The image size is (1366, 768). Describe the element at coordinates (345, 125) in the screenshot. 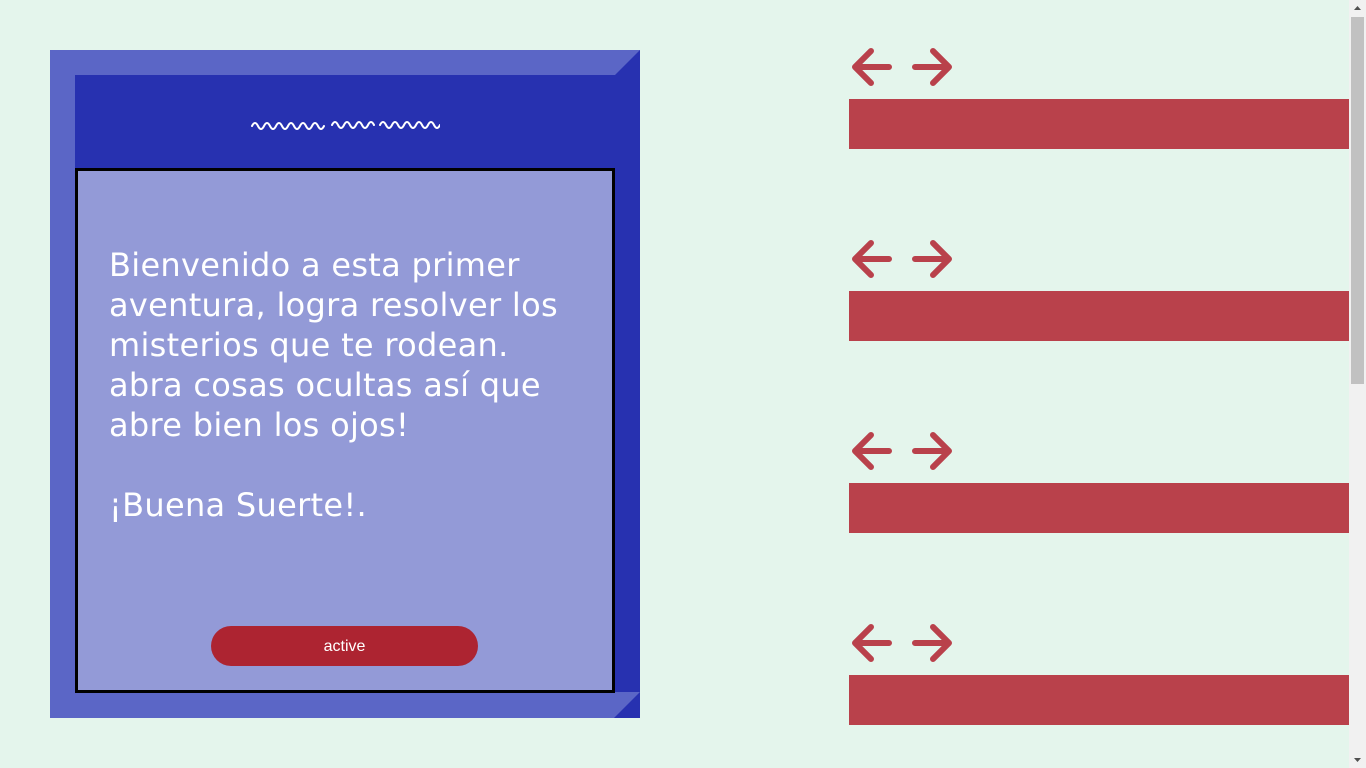

I see `scribble-title` at that location.